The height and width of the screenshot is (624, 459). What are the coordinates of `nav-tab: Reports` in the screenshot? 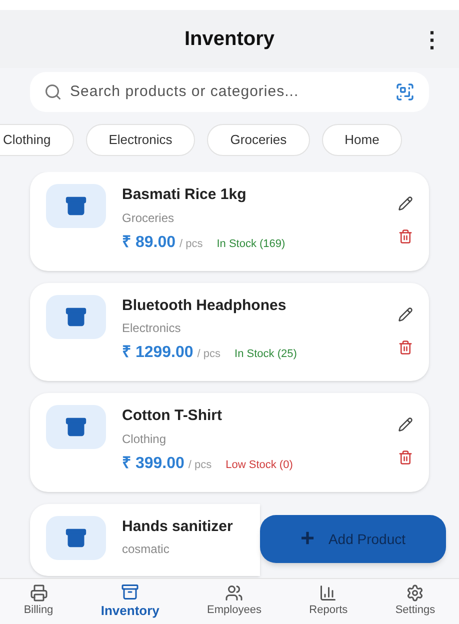 It's located at (328, 601).